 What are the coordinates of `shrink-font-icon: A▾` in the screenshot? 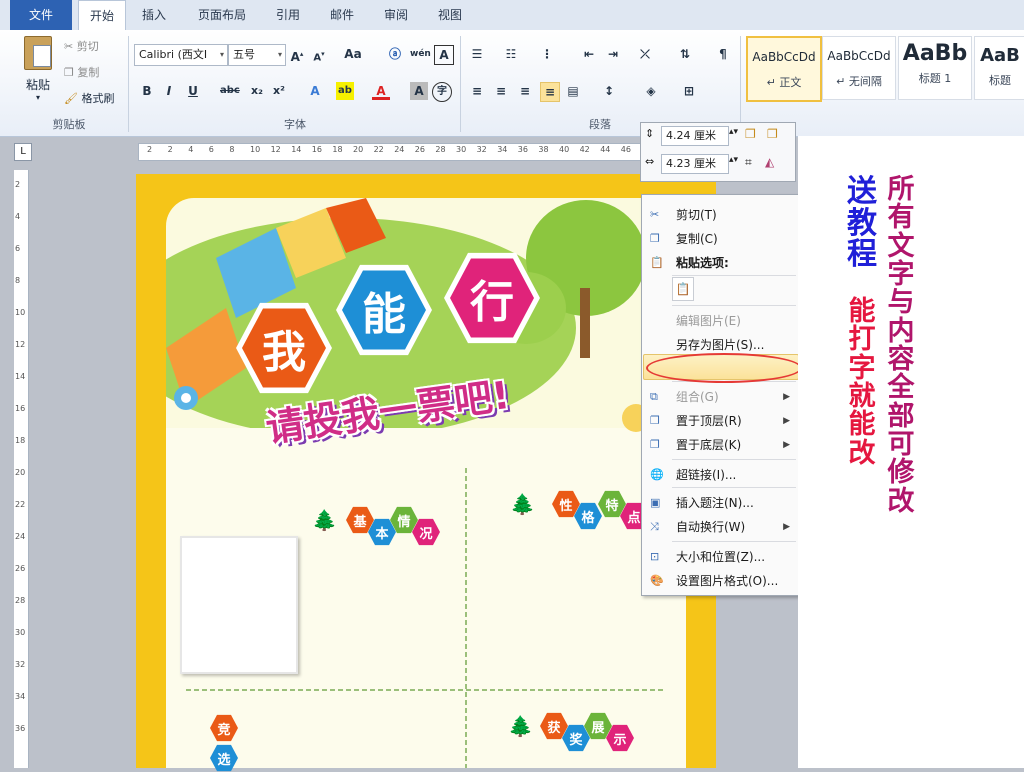 It's located at (319, 54).